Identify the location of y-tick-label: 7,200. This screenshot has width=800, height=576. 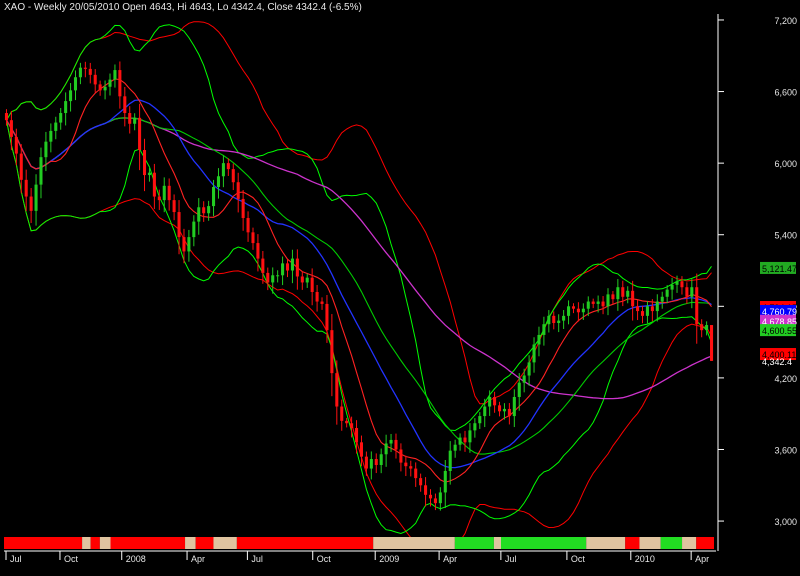
(785, 21).